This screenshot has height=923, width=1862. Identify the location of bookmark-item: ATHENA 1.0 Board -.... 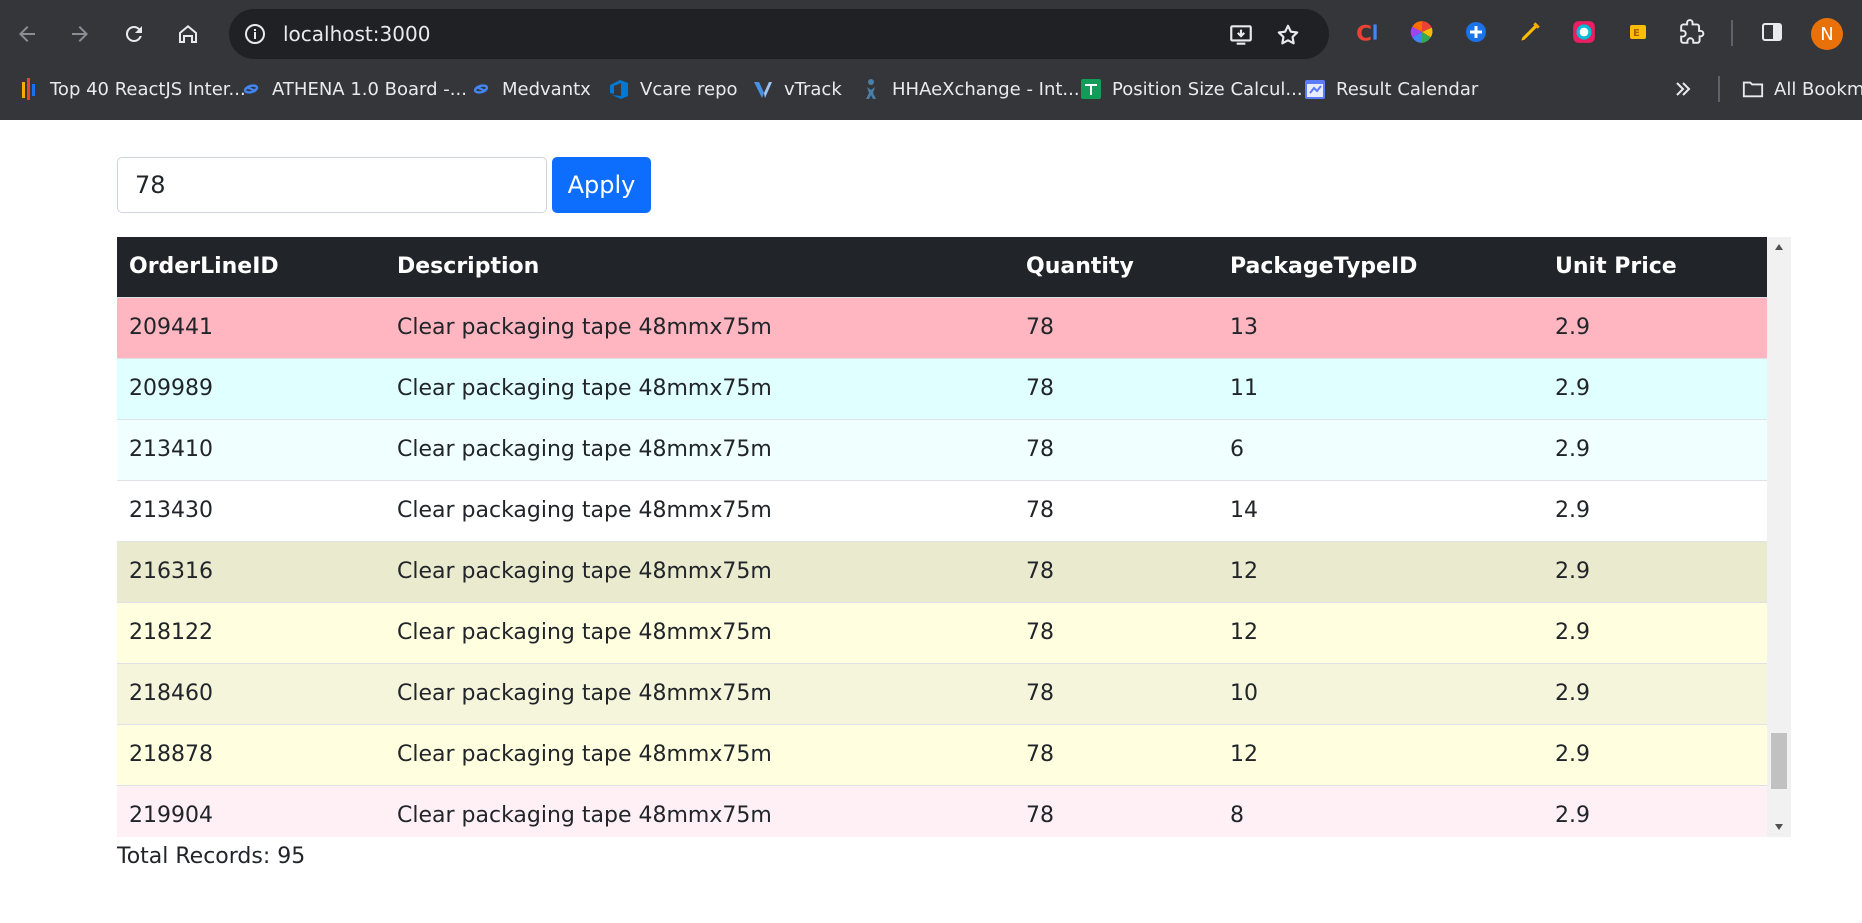
(353, 89).